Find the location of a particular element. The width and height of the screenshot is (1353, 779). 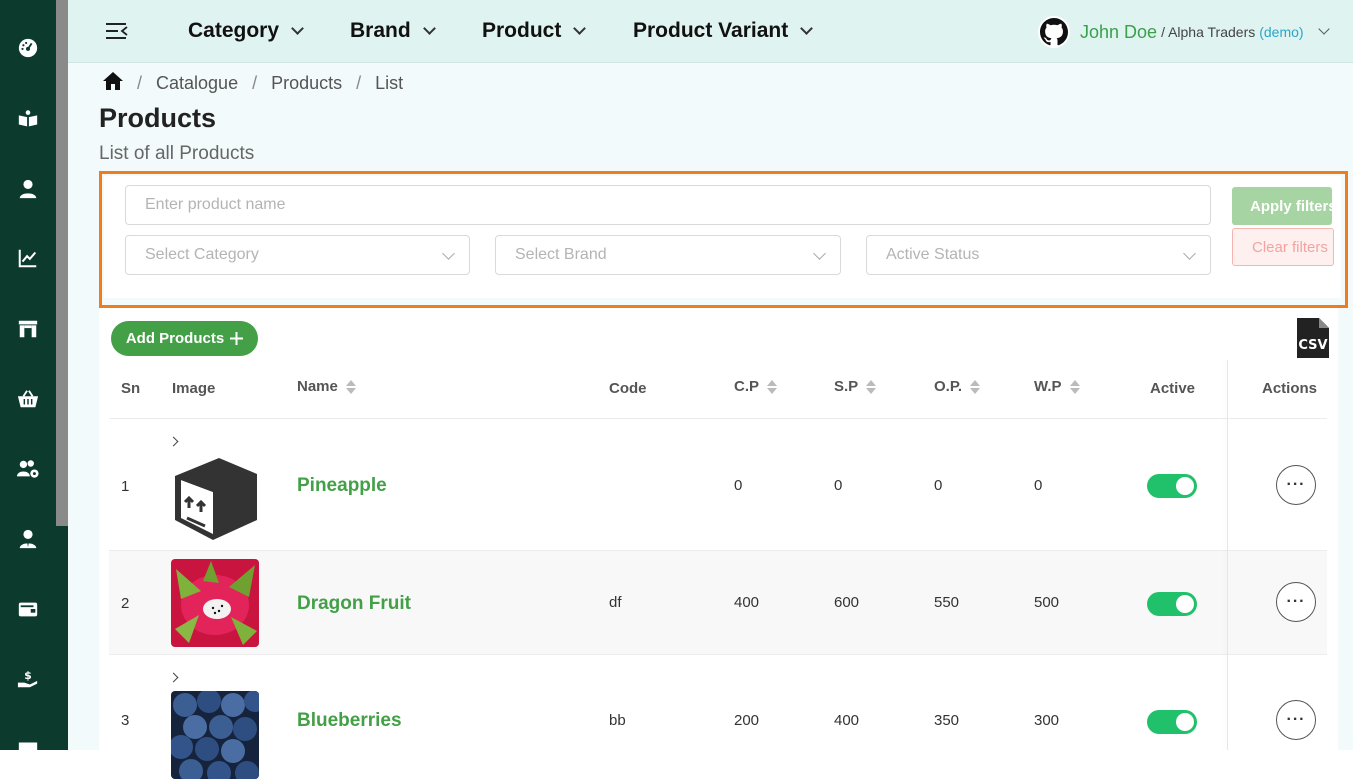

csv-export-icon: CSV is located at coordinates (1313, 340).